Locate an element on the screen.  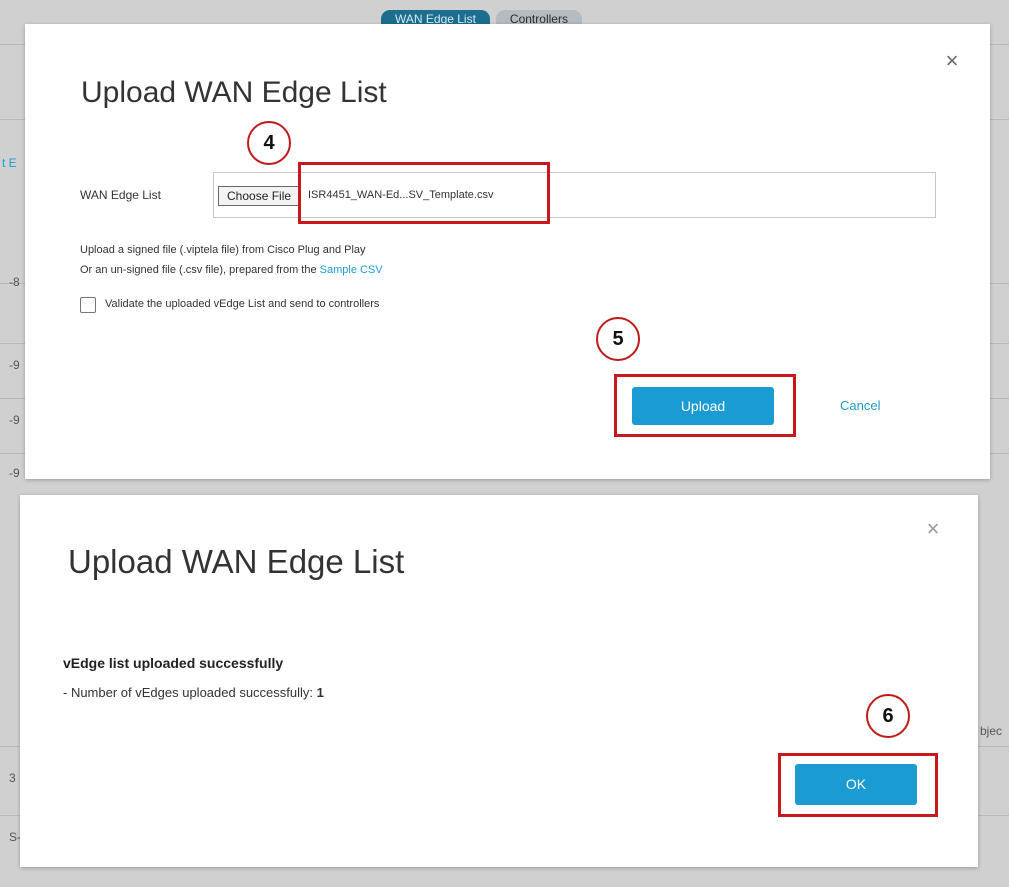
wan-edge-list-label: WAN Edge List is located at coordinates (120, 195).